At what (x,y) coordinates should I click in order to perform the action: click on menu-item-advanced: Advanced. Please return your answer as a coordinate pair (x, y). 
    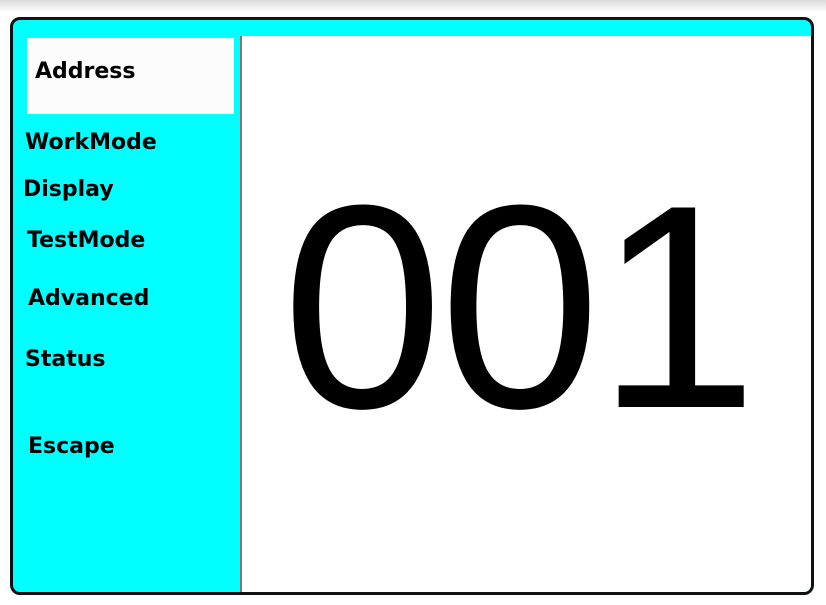
    Looking at the image, I should click on (88, 299).